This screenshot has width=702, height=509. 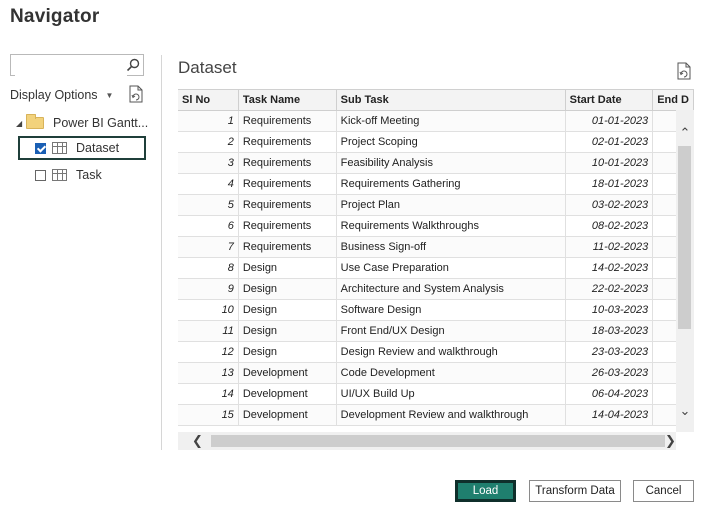 What do you see at coordinates (59, 148) in the screenshot?
I see `table-icon` at bounding box center [59, 148].